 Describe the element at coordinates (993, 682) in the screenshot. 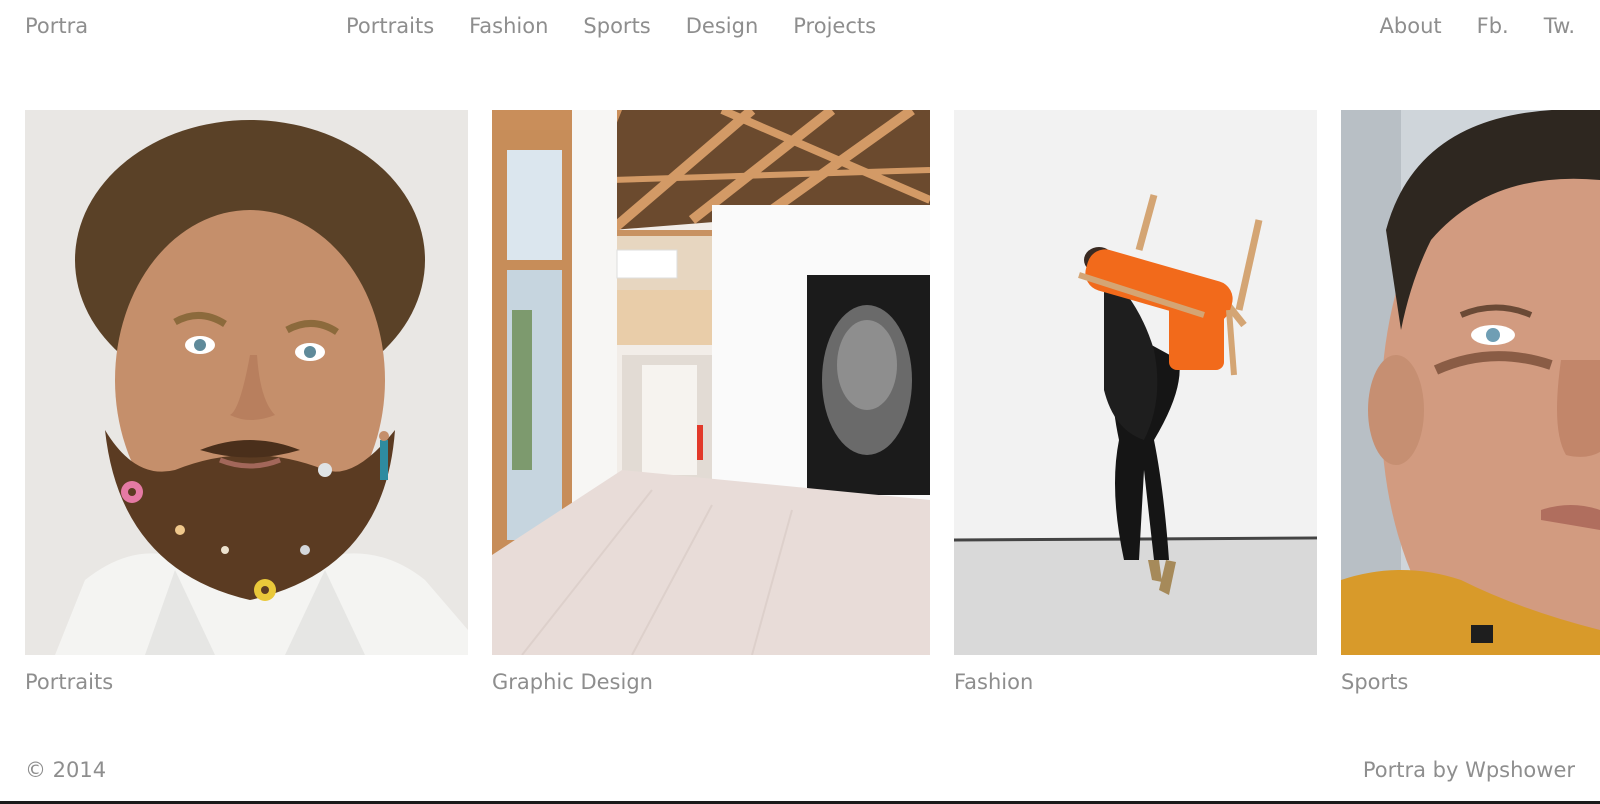

I see `gallery-card-caption: Fashion` at that location.